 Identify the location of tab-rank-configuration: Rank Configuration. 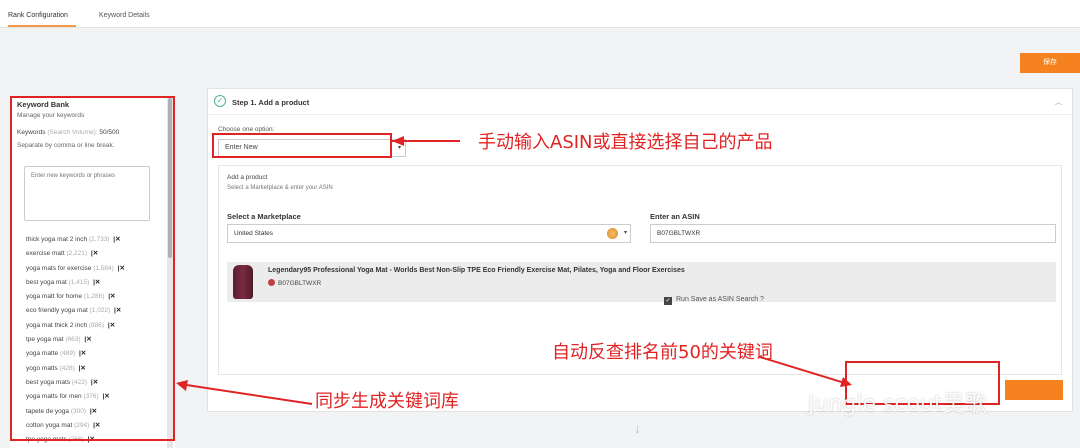
(38, 15).